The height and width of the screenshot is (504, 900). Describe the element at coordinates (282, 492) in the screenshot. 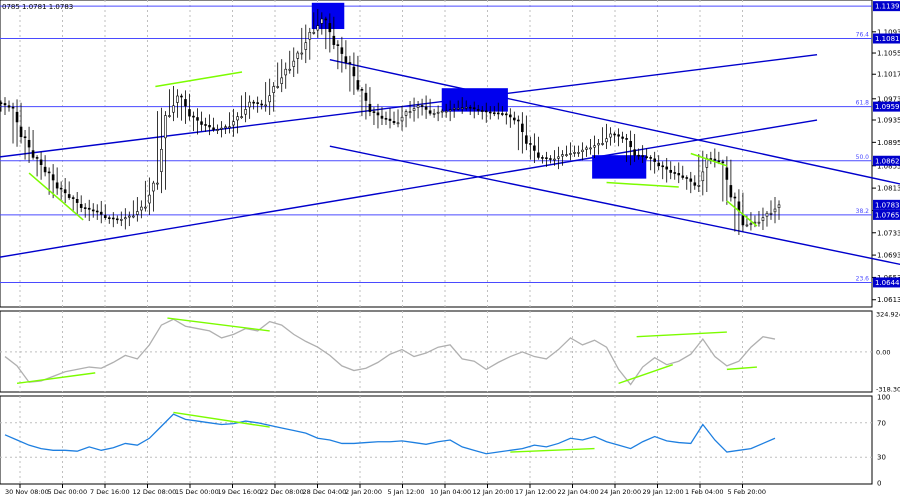

I see `time-tick-label: 22 Dec 08:00` at that location.